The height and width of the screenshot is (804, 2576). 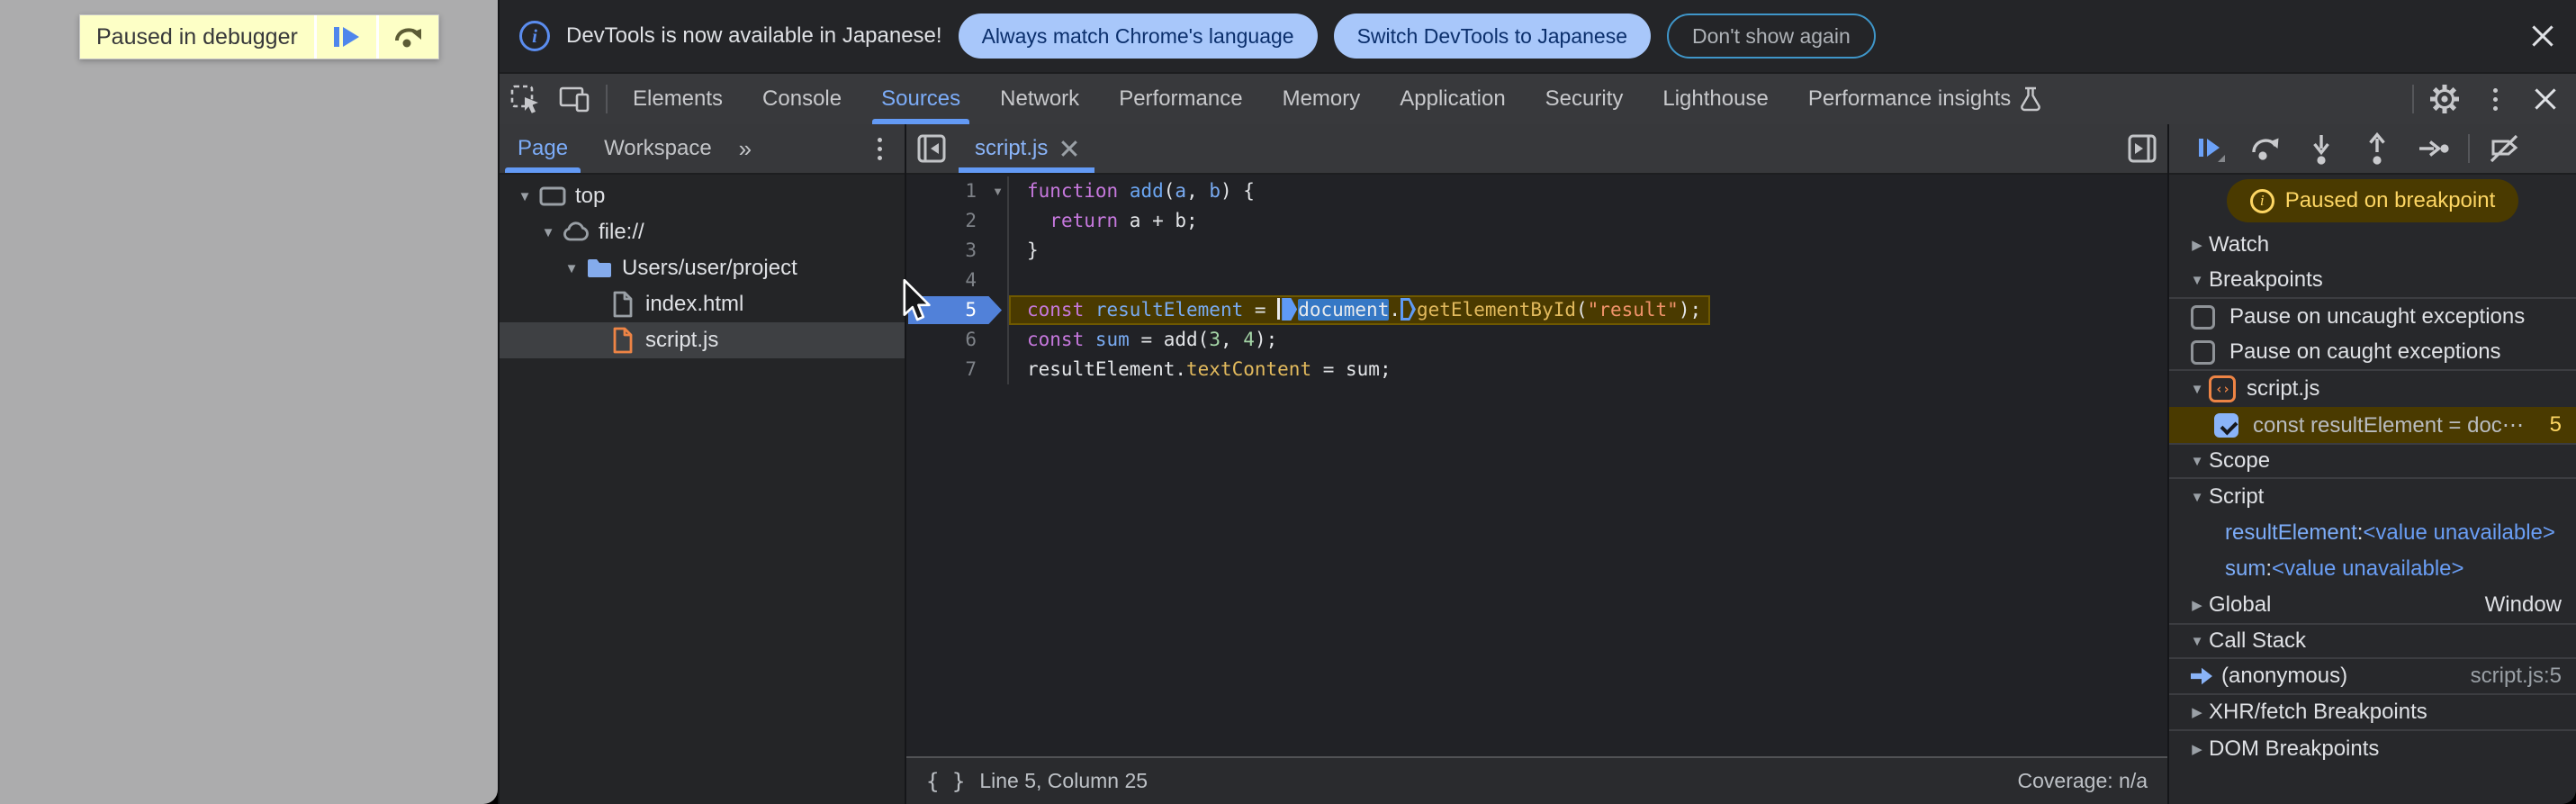 What do you see at coordinates (2203, 352) in the screenshot?
I see `checkbox-pause-on-caught-exceptions` at bounding box center [2203, 352].